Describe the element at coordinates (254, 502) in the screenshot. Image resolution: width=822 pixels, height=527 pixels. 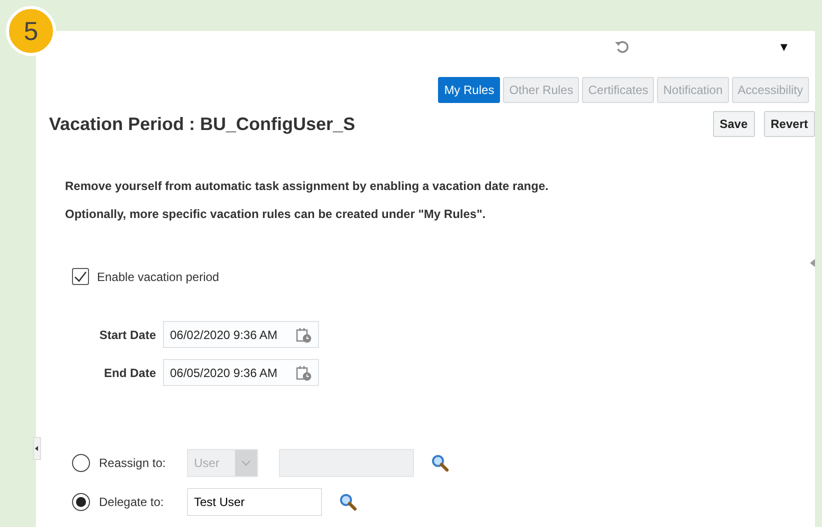
I see `user-field: Test User` at that location.